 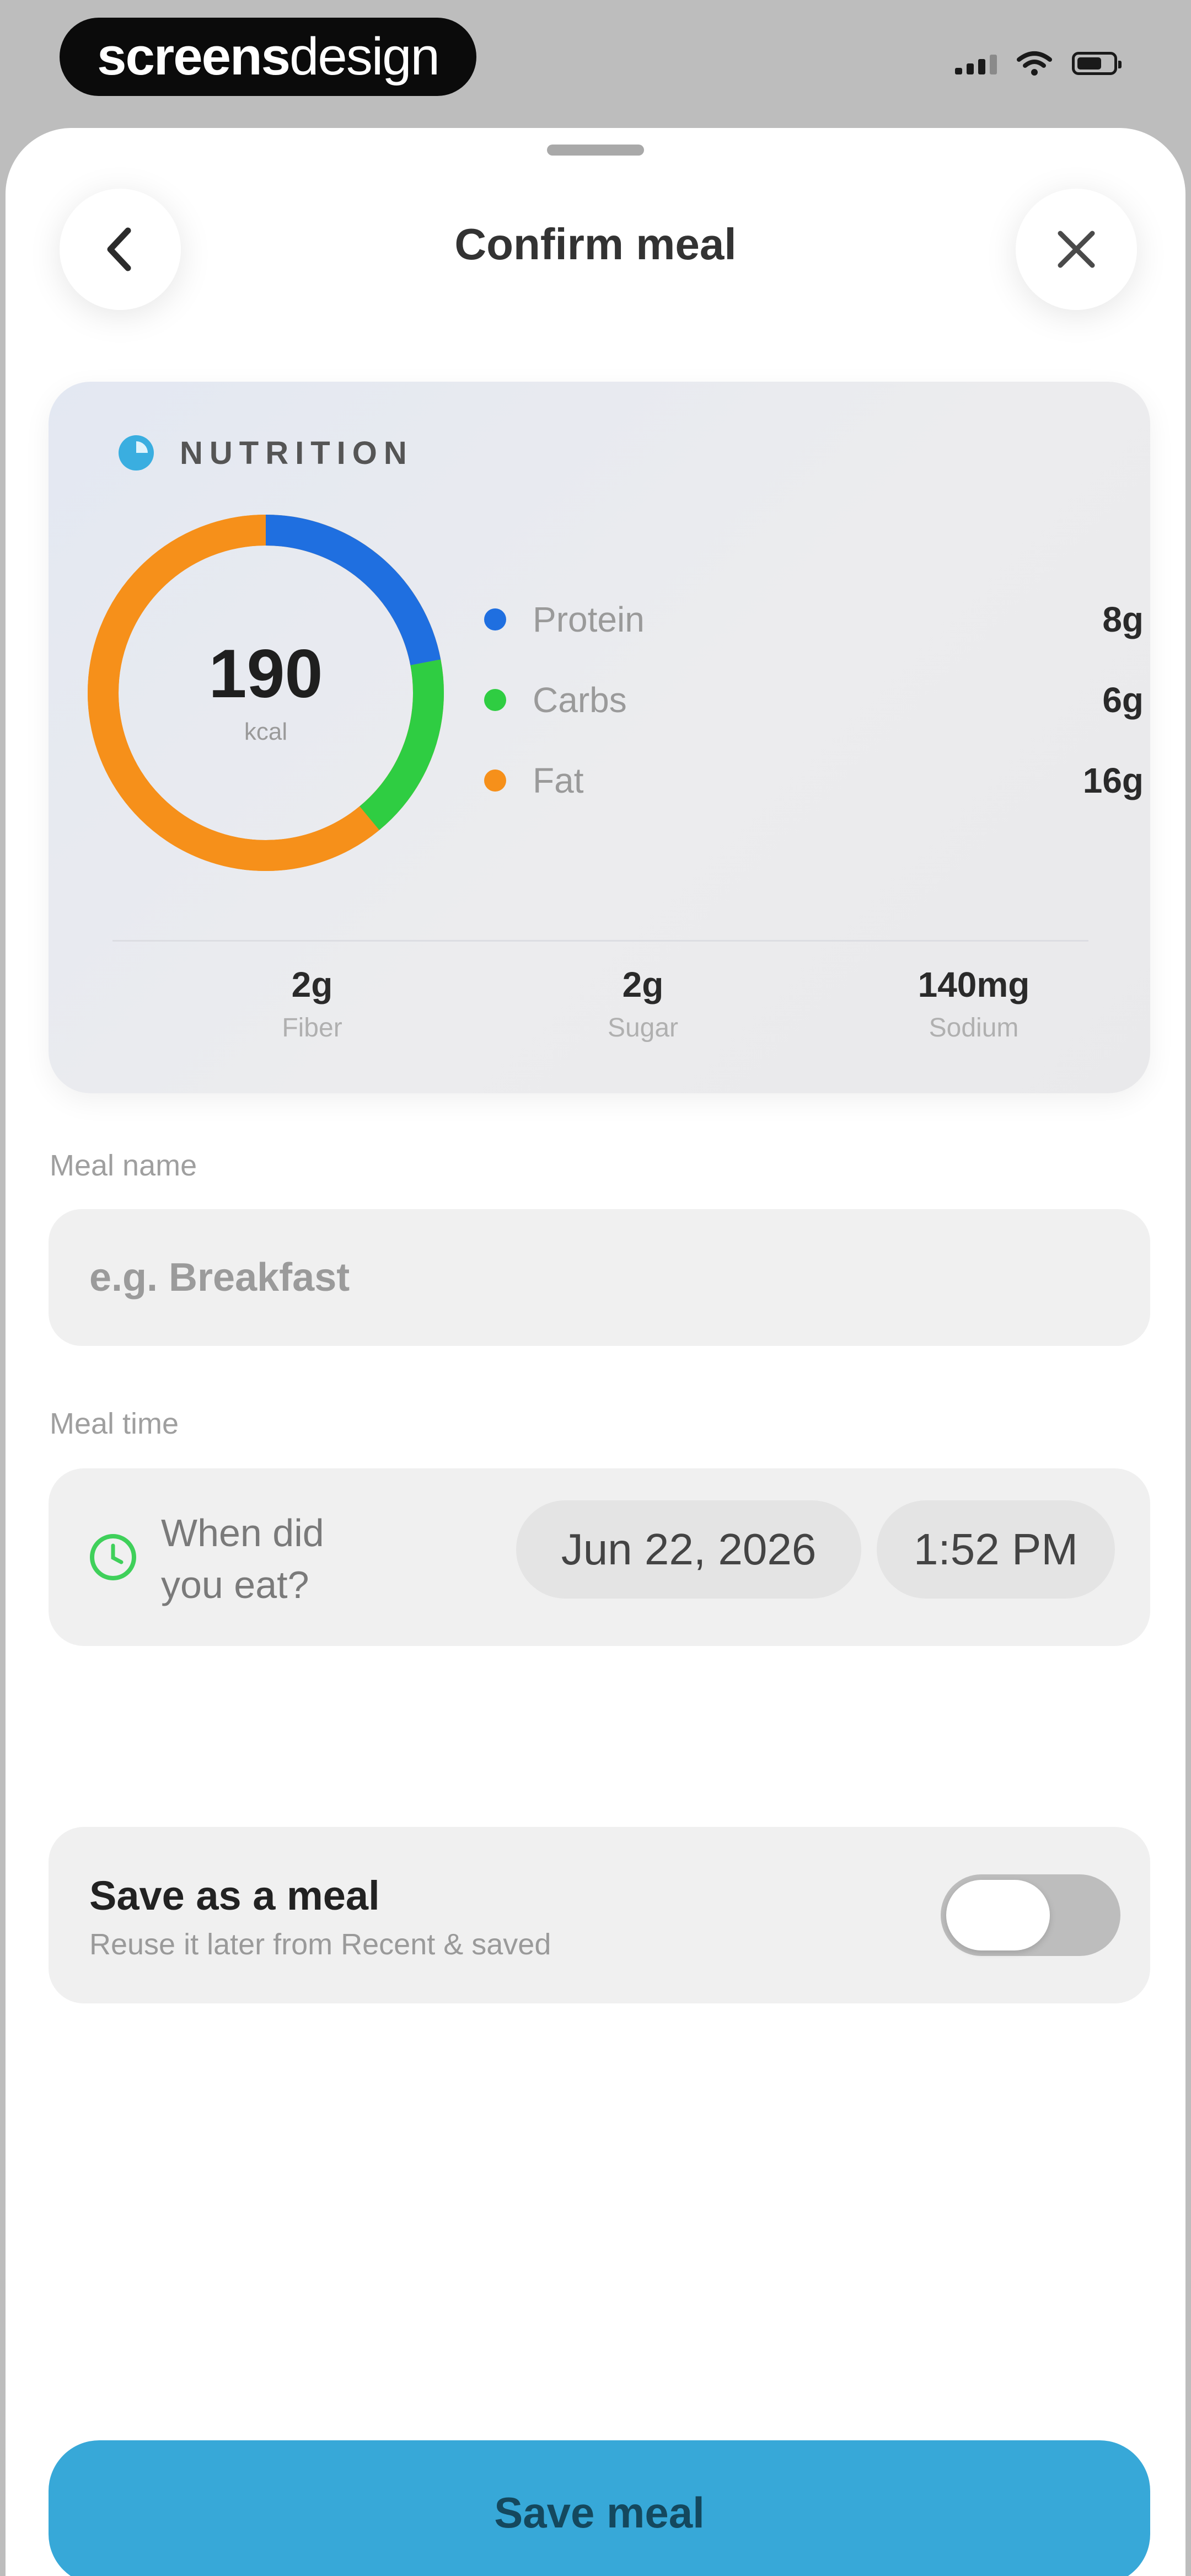 I want to click on micro-sodium: 140mg Sodium, so click(x=974, y=1004).